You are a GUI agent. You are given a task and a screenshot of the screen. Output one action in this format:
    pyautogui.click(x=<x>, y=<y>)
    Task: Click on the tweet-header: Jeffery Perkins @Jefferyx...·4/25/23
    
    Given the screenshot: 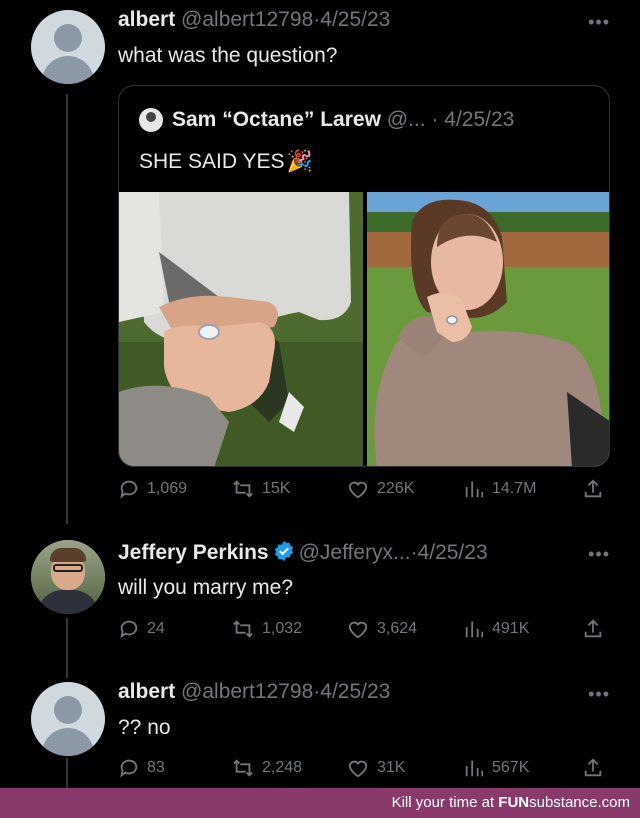 What is the action you would take?
    pyautogui.click(x=303, y=552)
    